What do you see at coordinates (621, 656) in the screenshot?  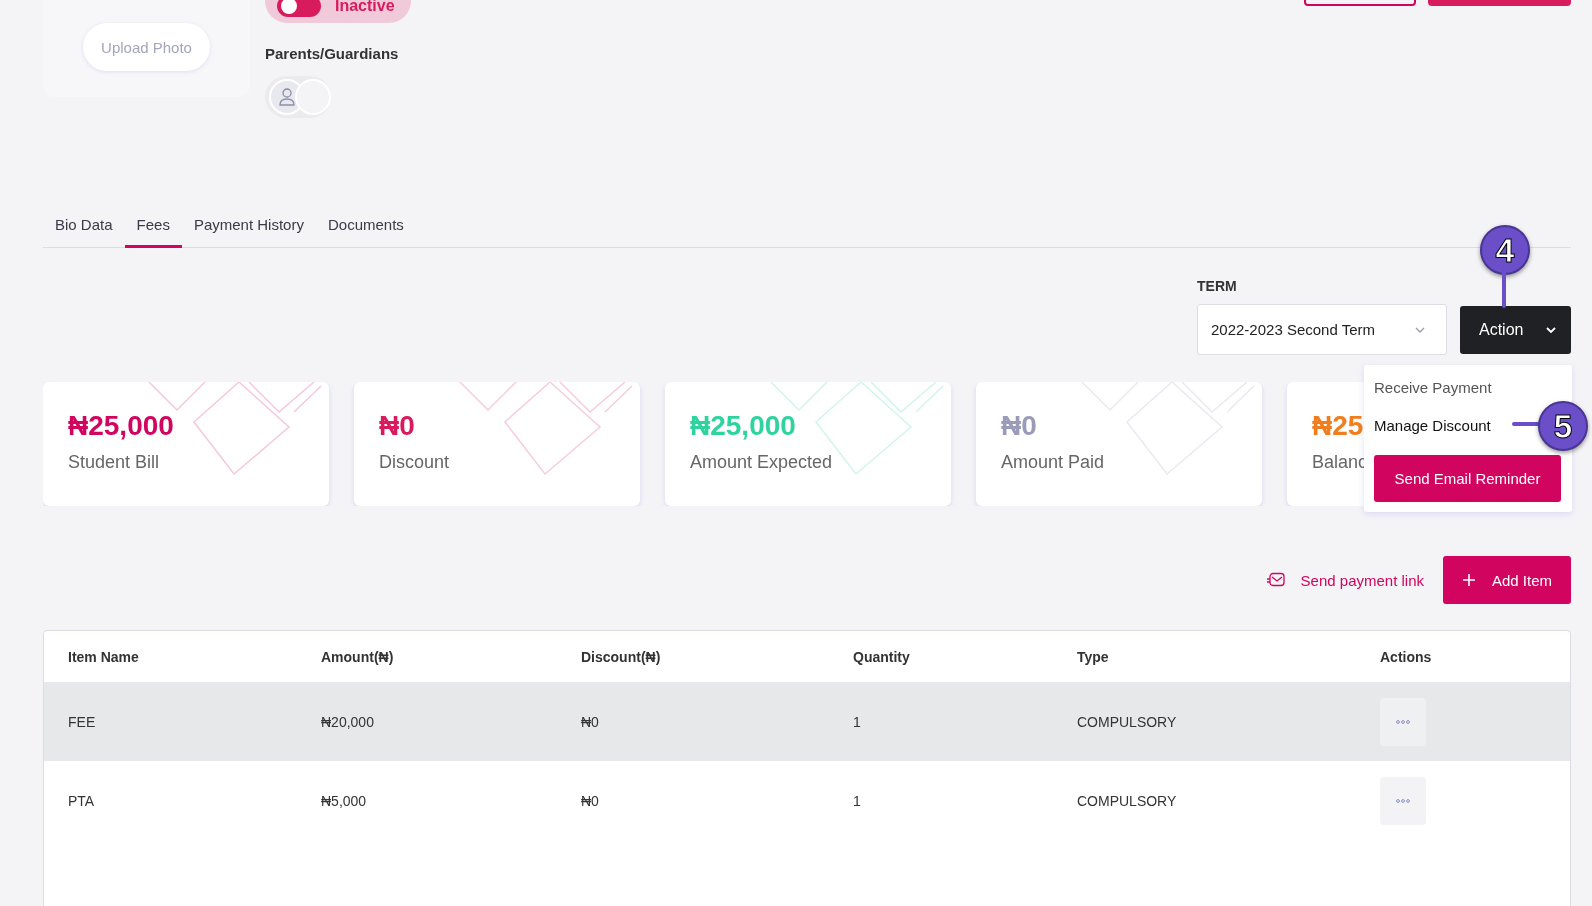 I see `column-header: Discount(₦)` at bounding box center [621, 656].